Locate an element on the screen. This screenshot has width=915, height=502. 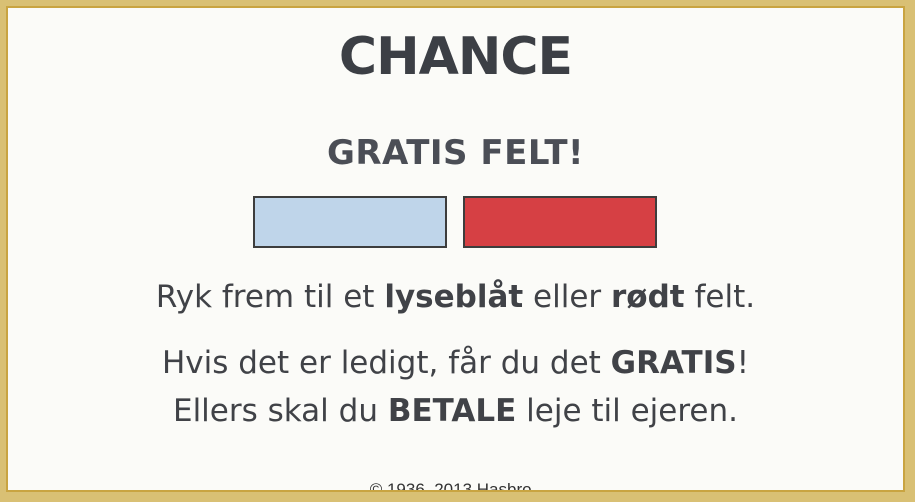
instruction-line-3: Ellers skal du BETALE leje til ejeren. is located at coordinates (455, 411).